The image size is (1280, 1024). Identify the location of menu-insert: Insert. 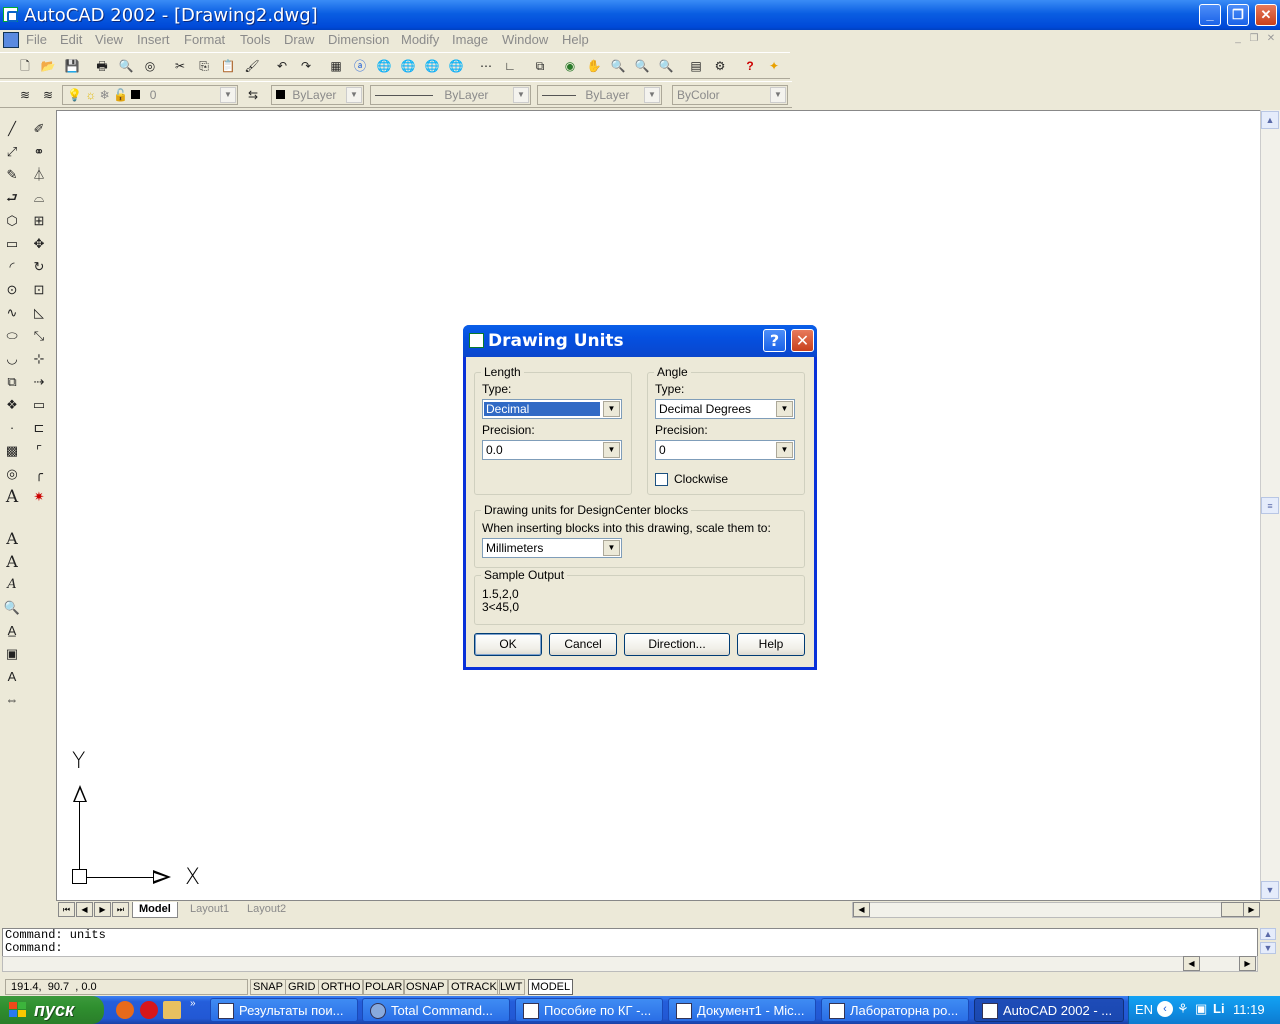
(153, 39).